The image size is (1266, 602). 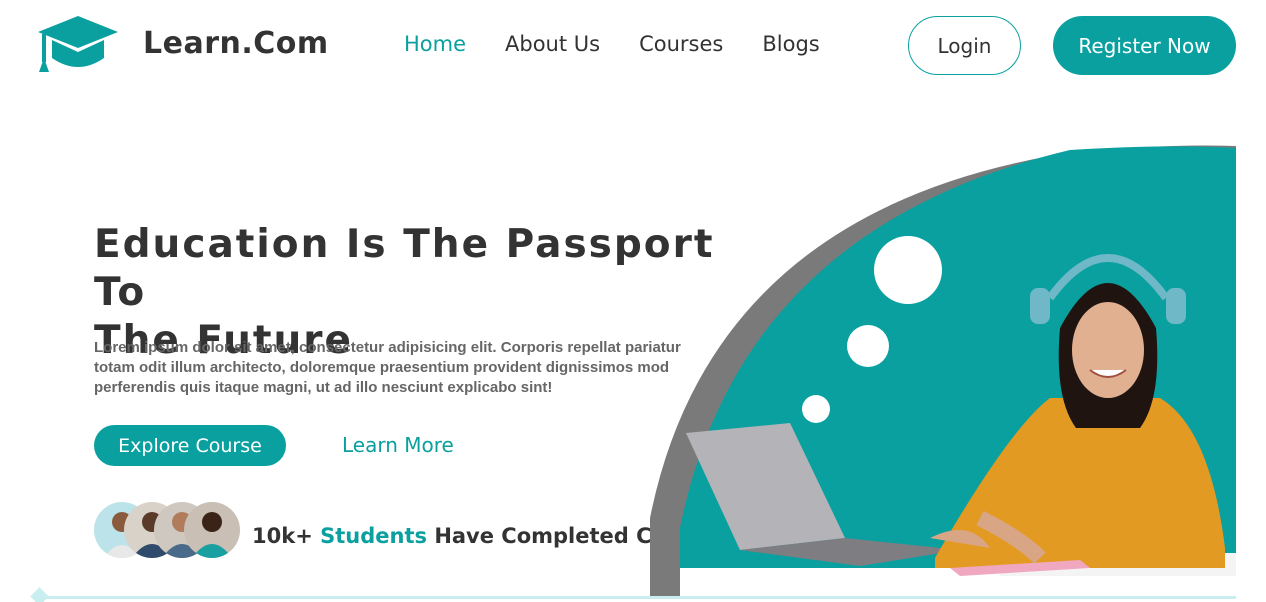 I want to click on hero-title-line-1: Education Is The Passport To, so click(x=404, y=268).